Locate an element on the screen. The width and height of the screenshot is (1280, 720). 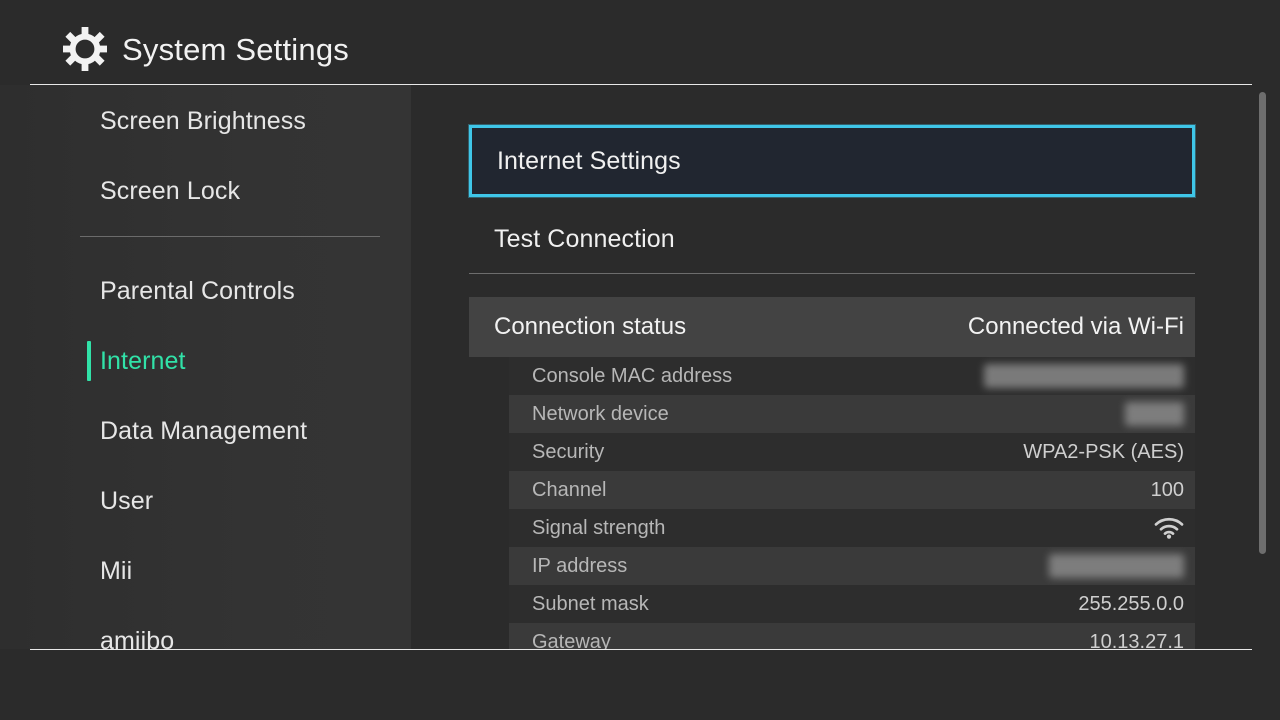
scrollbar-thumb is located at coordinates (1262, 323).